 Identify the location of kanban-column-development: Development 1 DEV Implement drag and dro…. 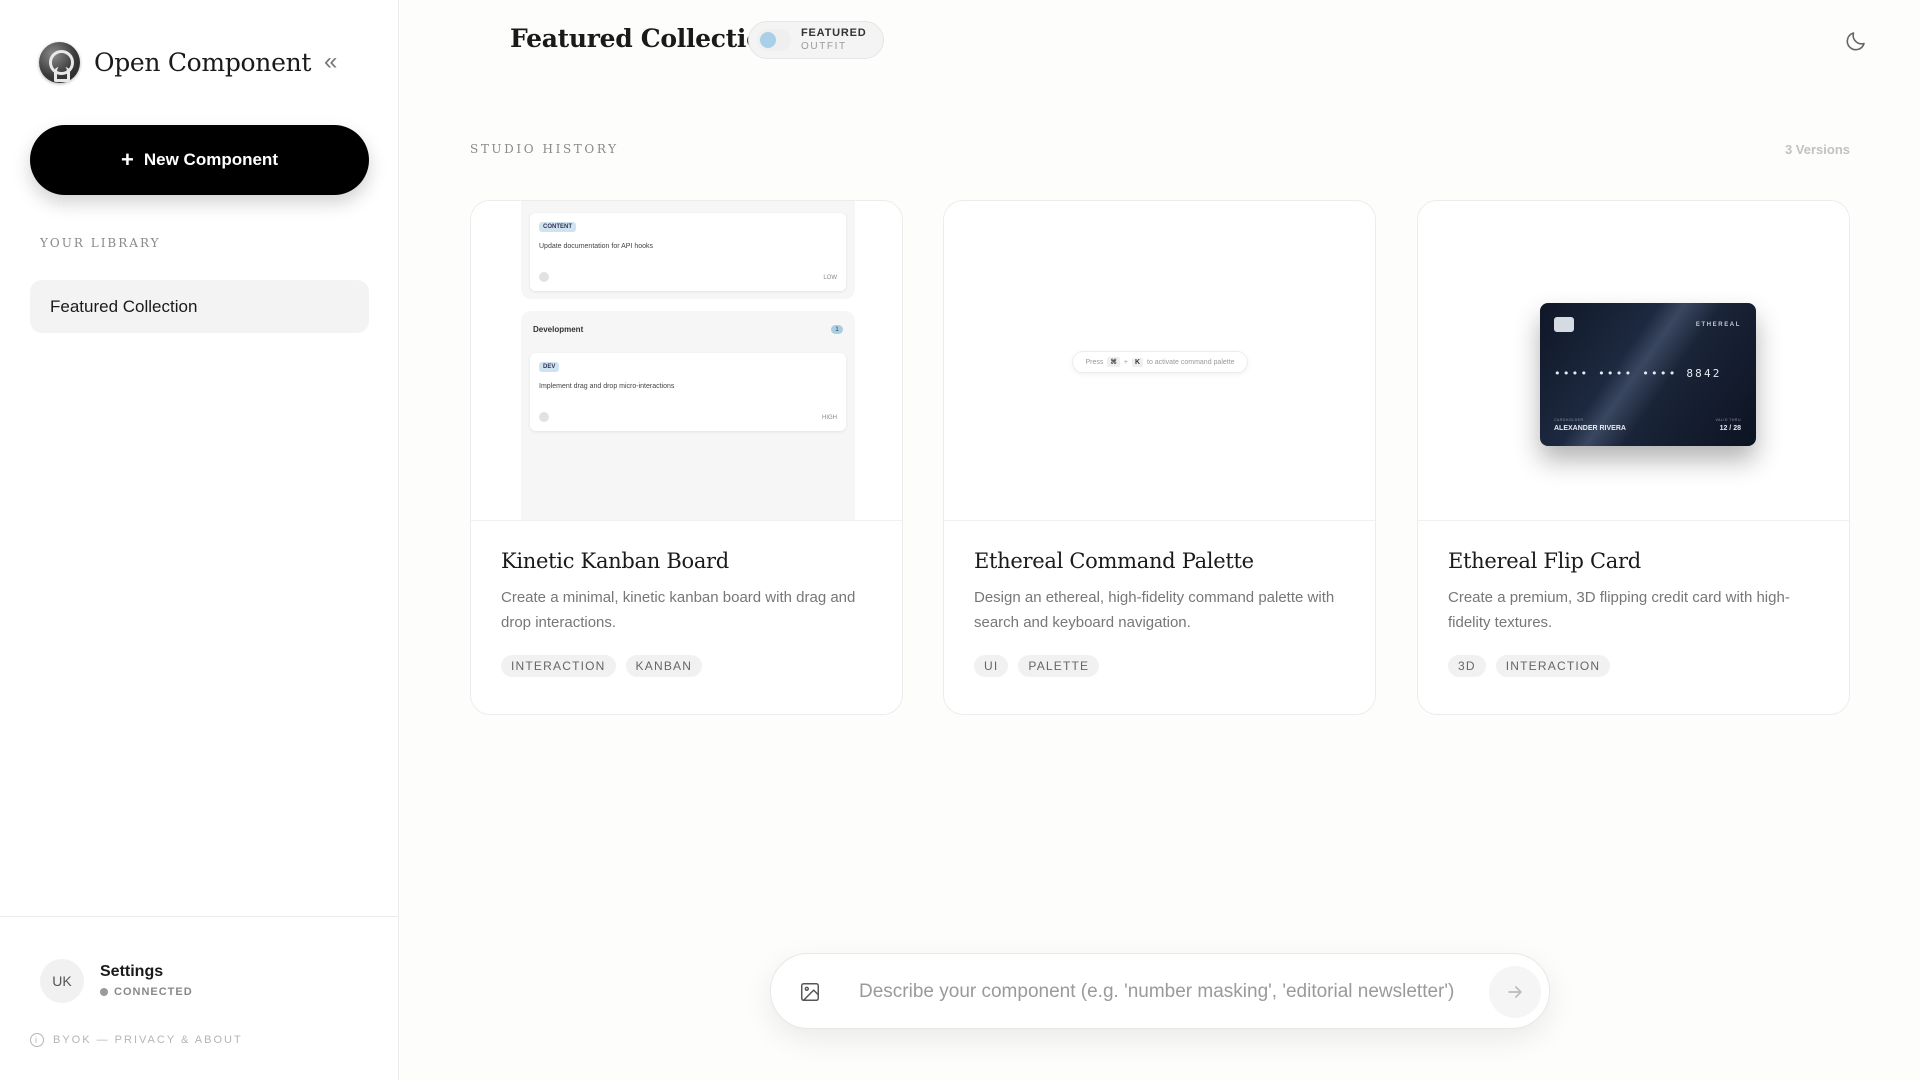
(688, 415).